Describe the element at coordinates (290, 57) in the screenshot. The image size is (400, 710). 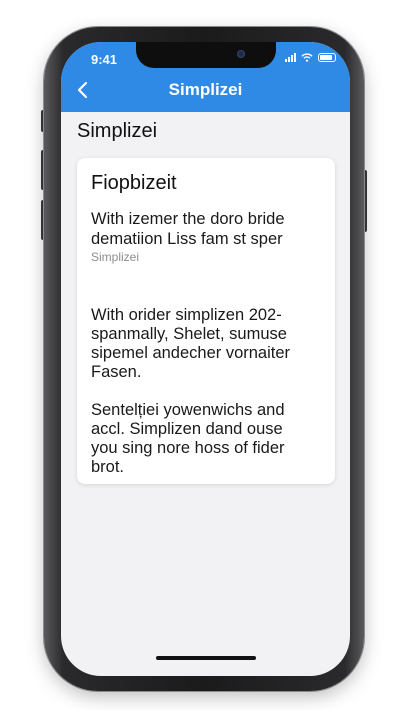
I see `cellular-signal-icon` at that location.